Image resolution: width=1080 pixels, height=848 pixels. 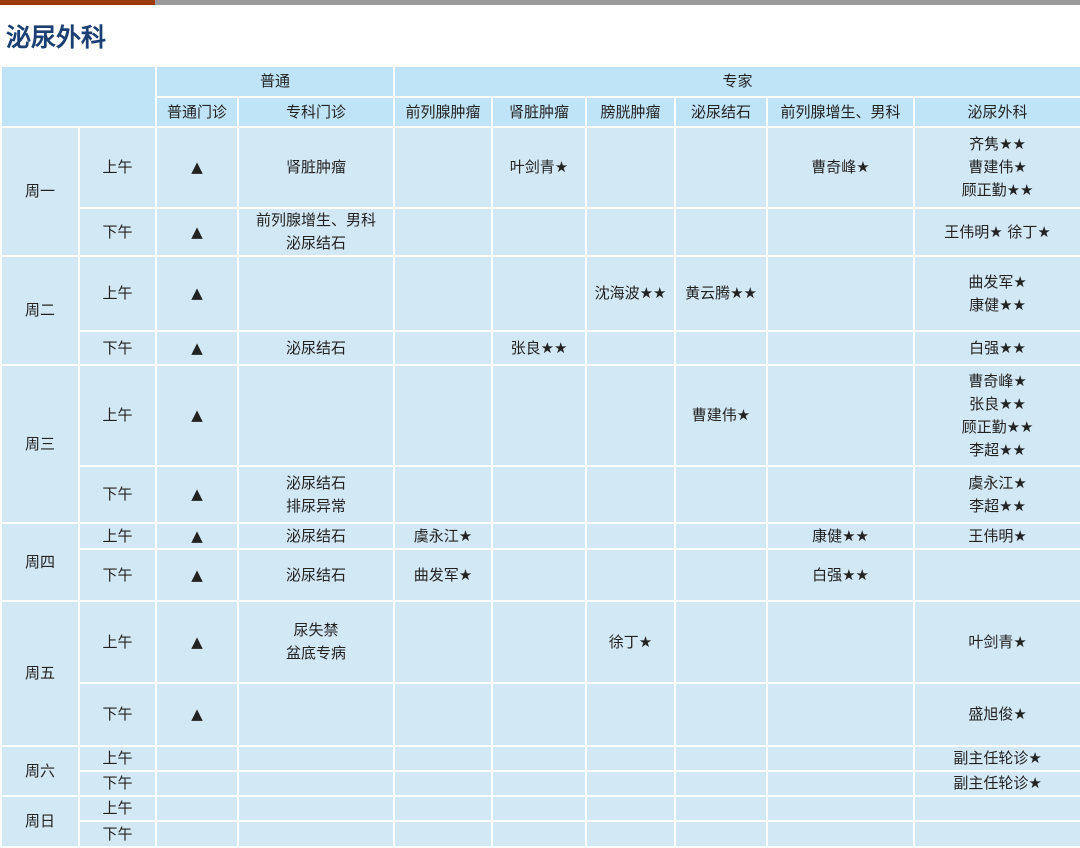 What do you see at coordinates (78, 96) in the screenshot?
I see `header-corner` at bounding box center [78, 96].